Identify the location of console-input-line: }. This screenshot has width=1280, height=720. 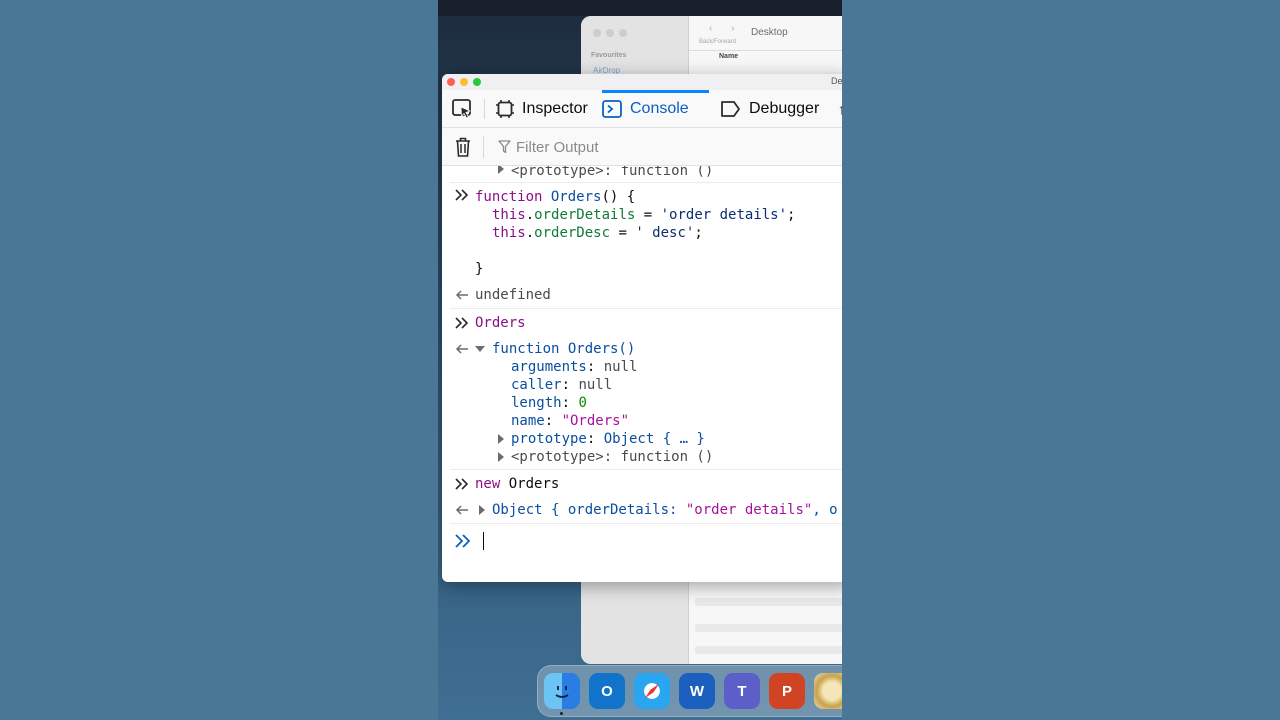
(479, 269).